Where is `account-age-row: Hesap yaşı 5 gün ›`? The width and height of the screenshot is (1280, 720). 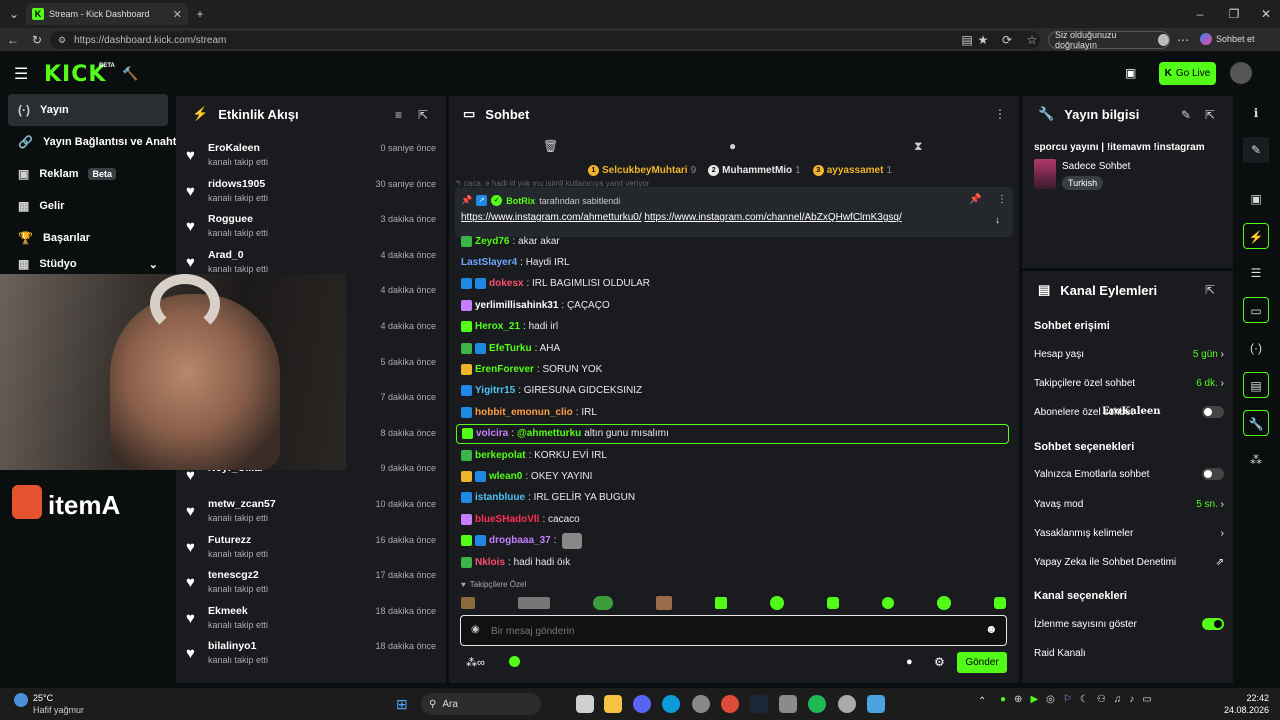
account-age-row: Hesap yaşı 5 gün › is located at coordinates (1129, 354).